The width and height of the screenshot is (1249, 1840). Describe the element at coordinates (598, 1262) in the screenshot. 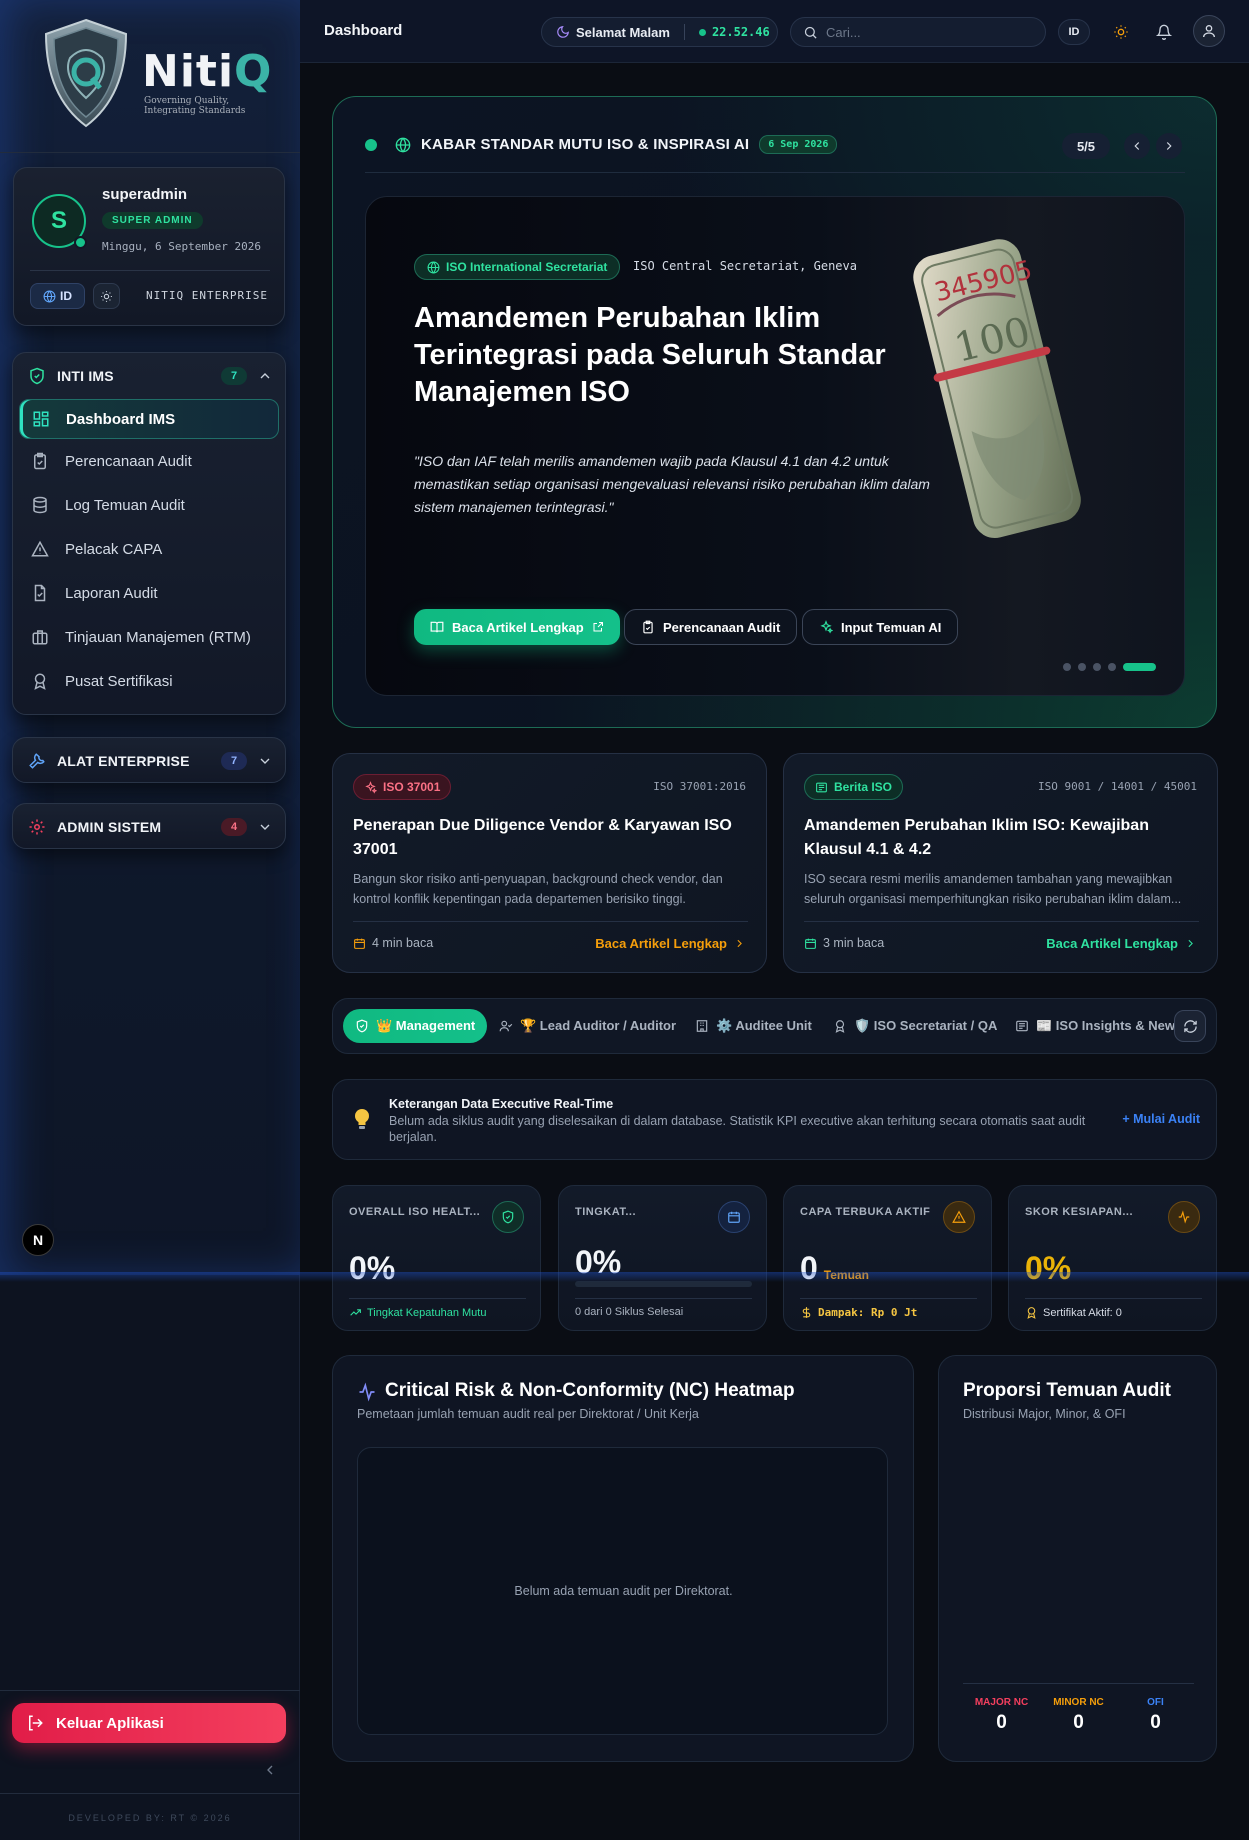

I see `kpi-value: 0%` at that location.